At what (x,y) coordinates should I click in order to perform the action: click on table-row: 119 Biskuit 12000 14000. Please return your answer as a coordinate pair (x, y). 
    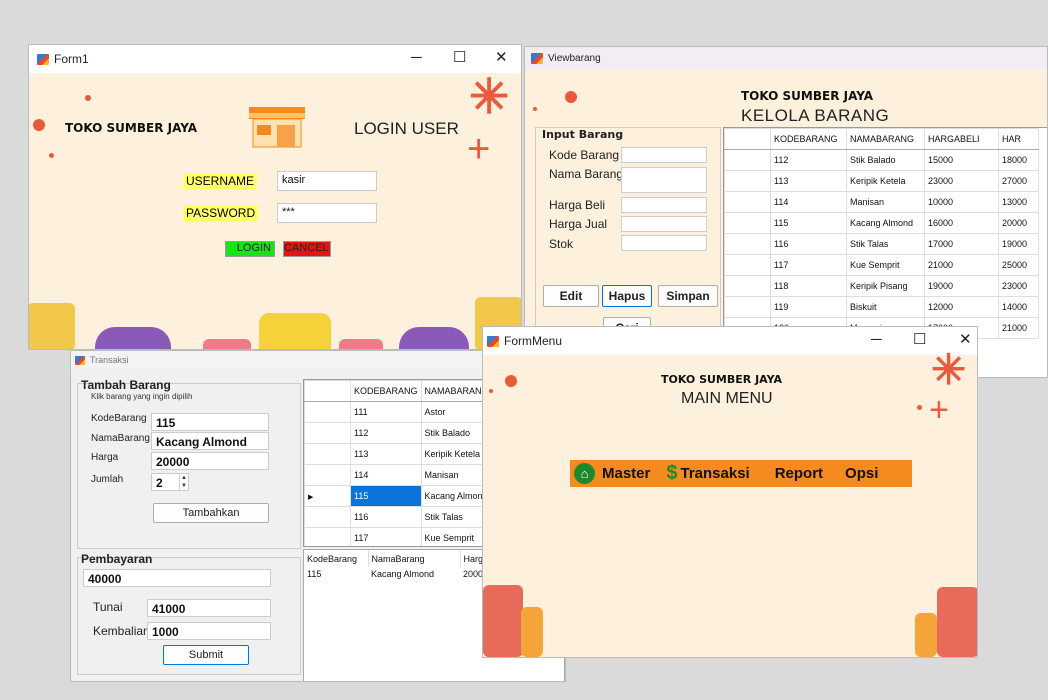
    Looking at the image, I should click on (881, 307).